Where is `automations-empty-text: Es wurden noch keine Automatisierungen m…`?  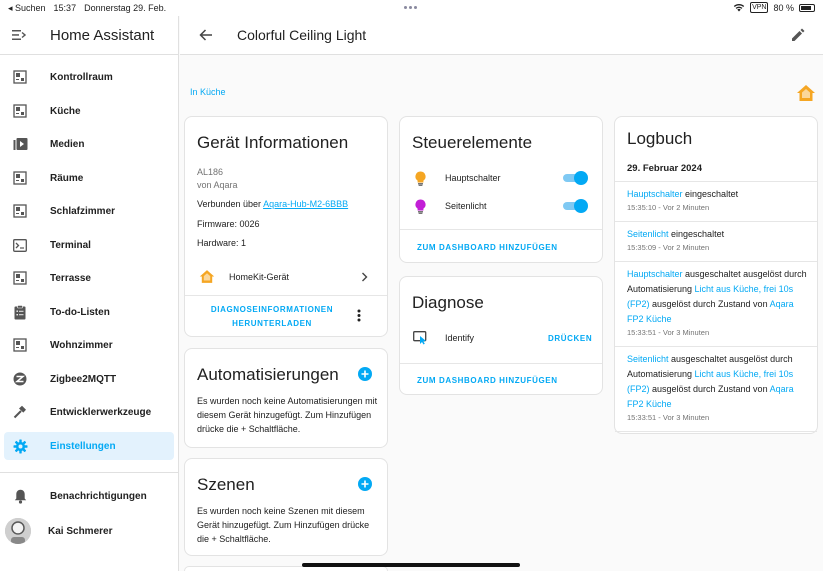 automations-empty-text: Es wurden noch keine Automatisierungen m… is located at coordinates (287, 415).